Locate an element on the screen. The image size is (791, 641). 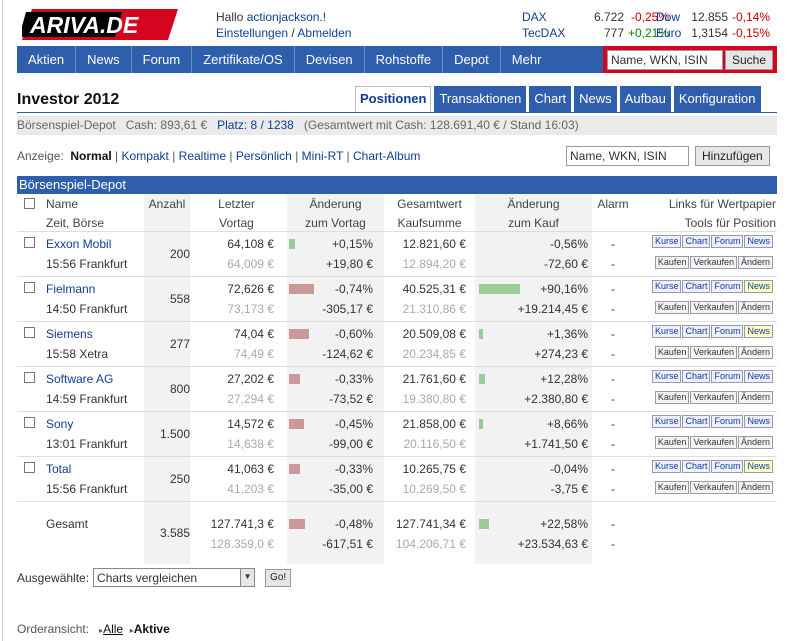
security-link: Siemens is located at coordinates (69, 334).